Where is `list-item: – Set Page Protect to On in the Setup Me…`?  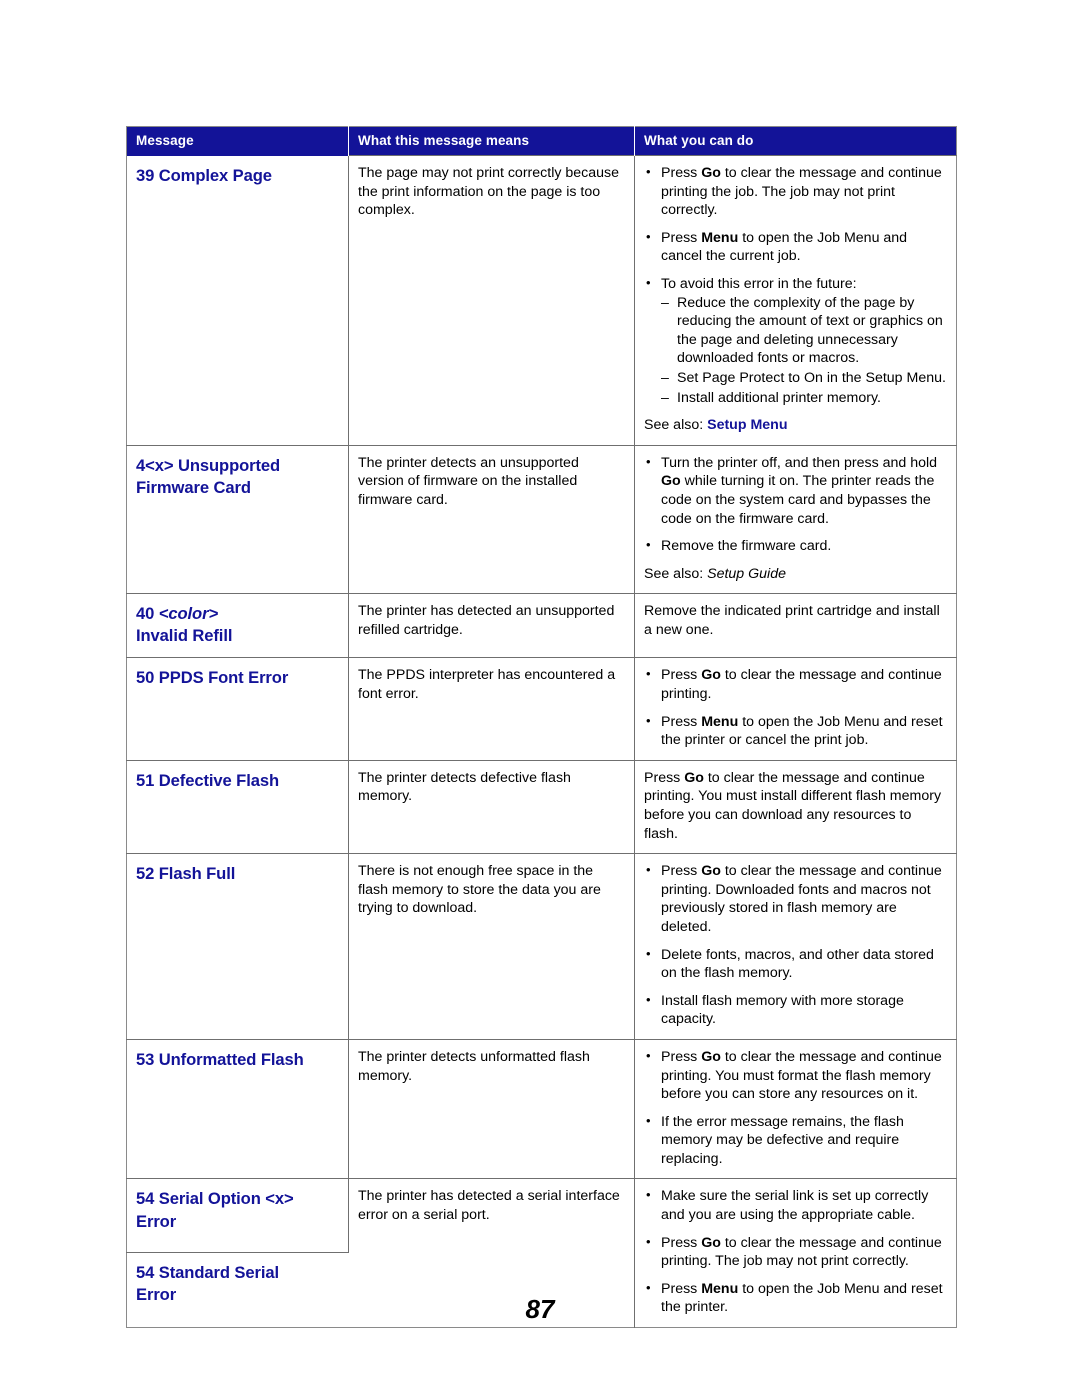 list-item: – Set Page Protect to On in the Setup Me… is located at coordinates (803, 378).